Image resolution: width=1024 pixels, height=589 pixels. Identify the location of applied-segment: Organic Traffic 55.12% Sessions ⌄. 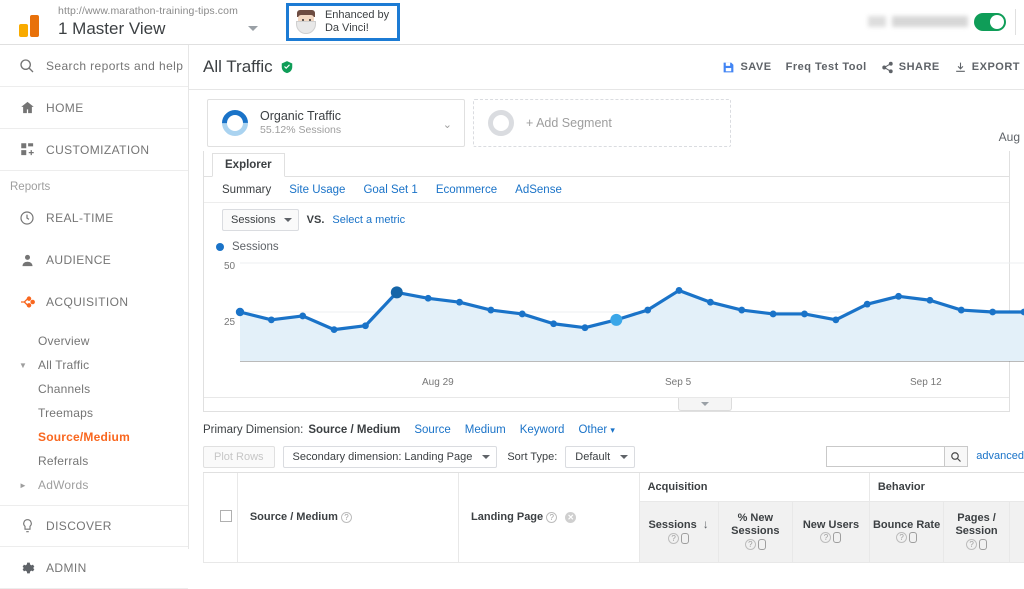
(336, 123).